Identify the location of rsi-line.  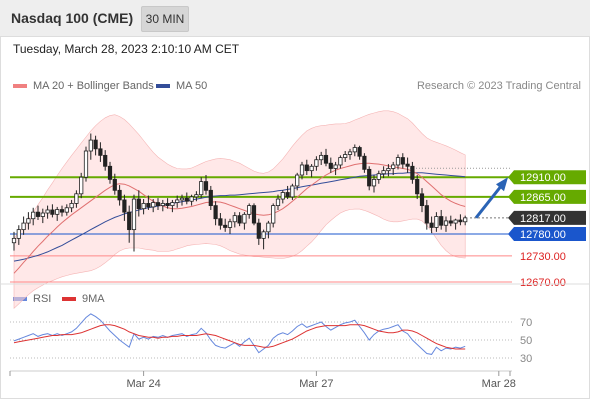
(239, 334).